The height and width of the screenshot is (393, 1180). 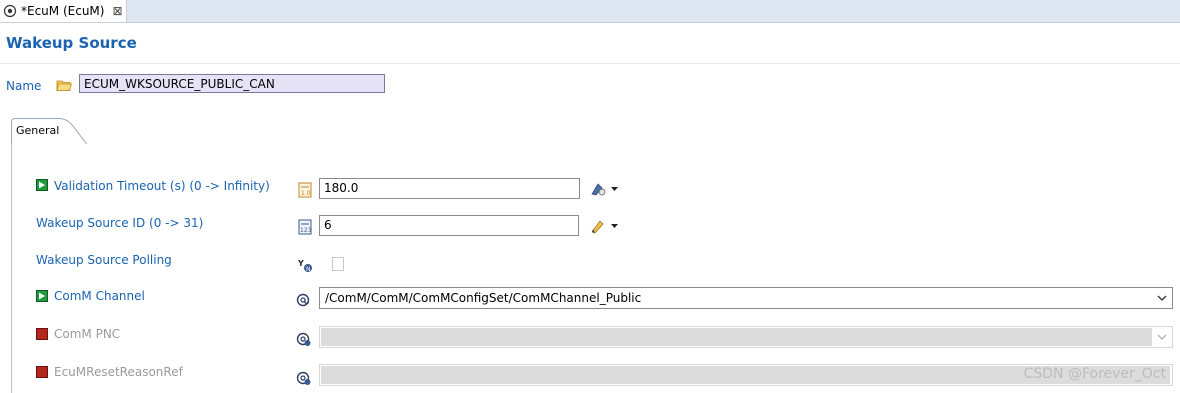 I want to click on tab-outline, so click(x=595, y=131).